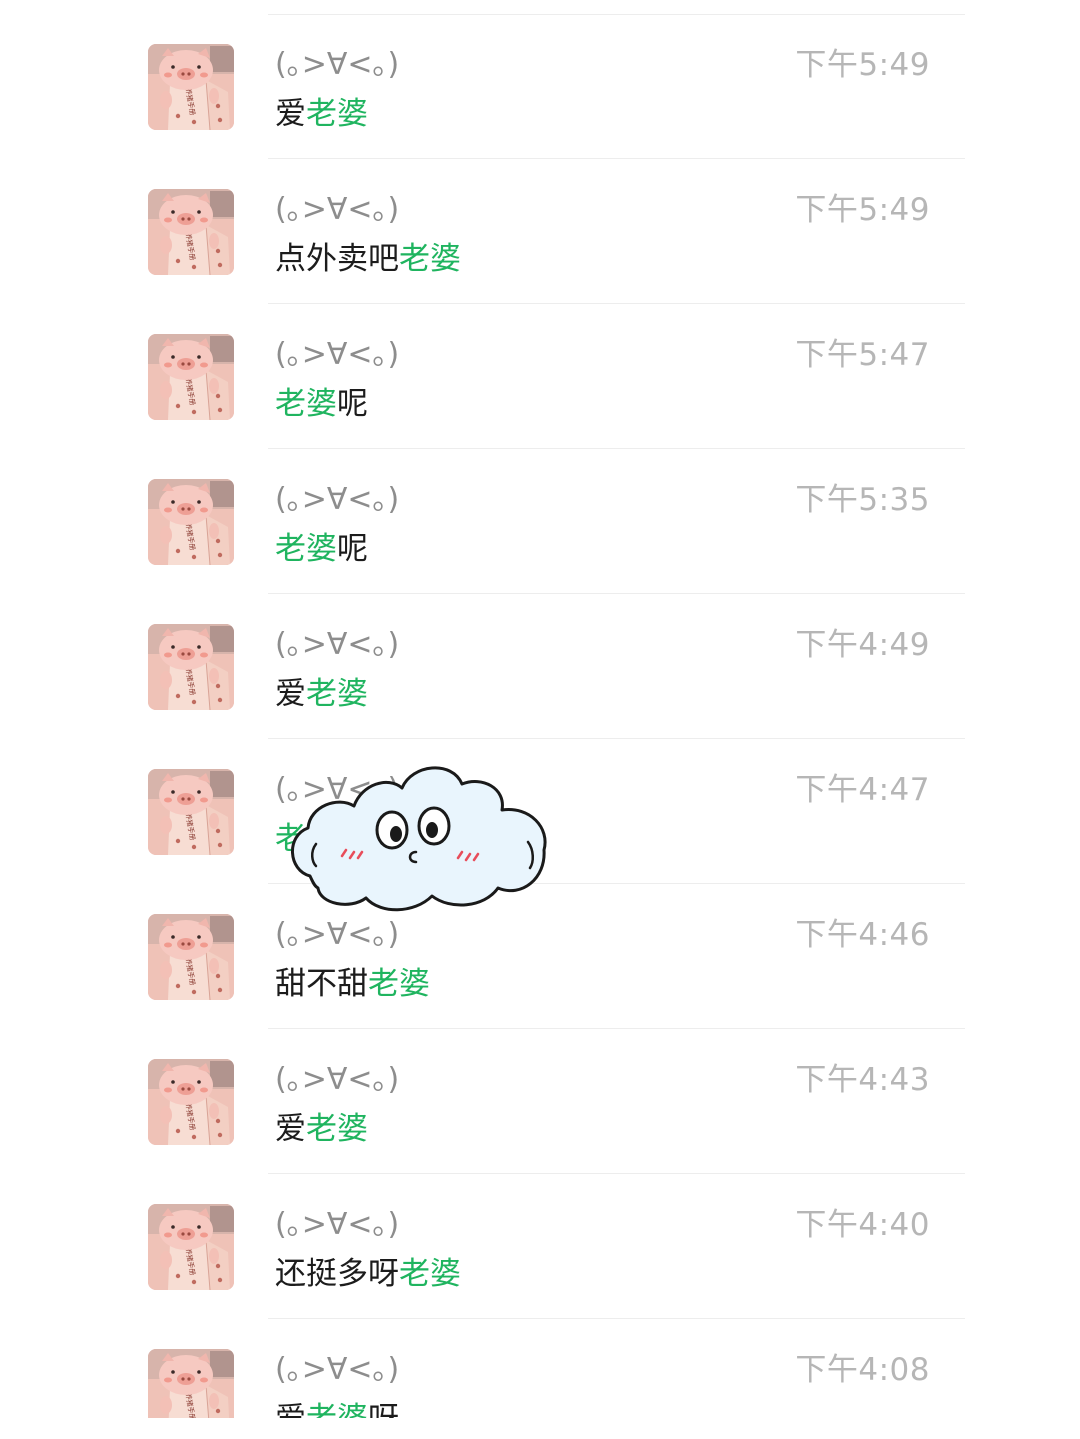  I want to click on message-time: 下午5:47, so click(862, 355).